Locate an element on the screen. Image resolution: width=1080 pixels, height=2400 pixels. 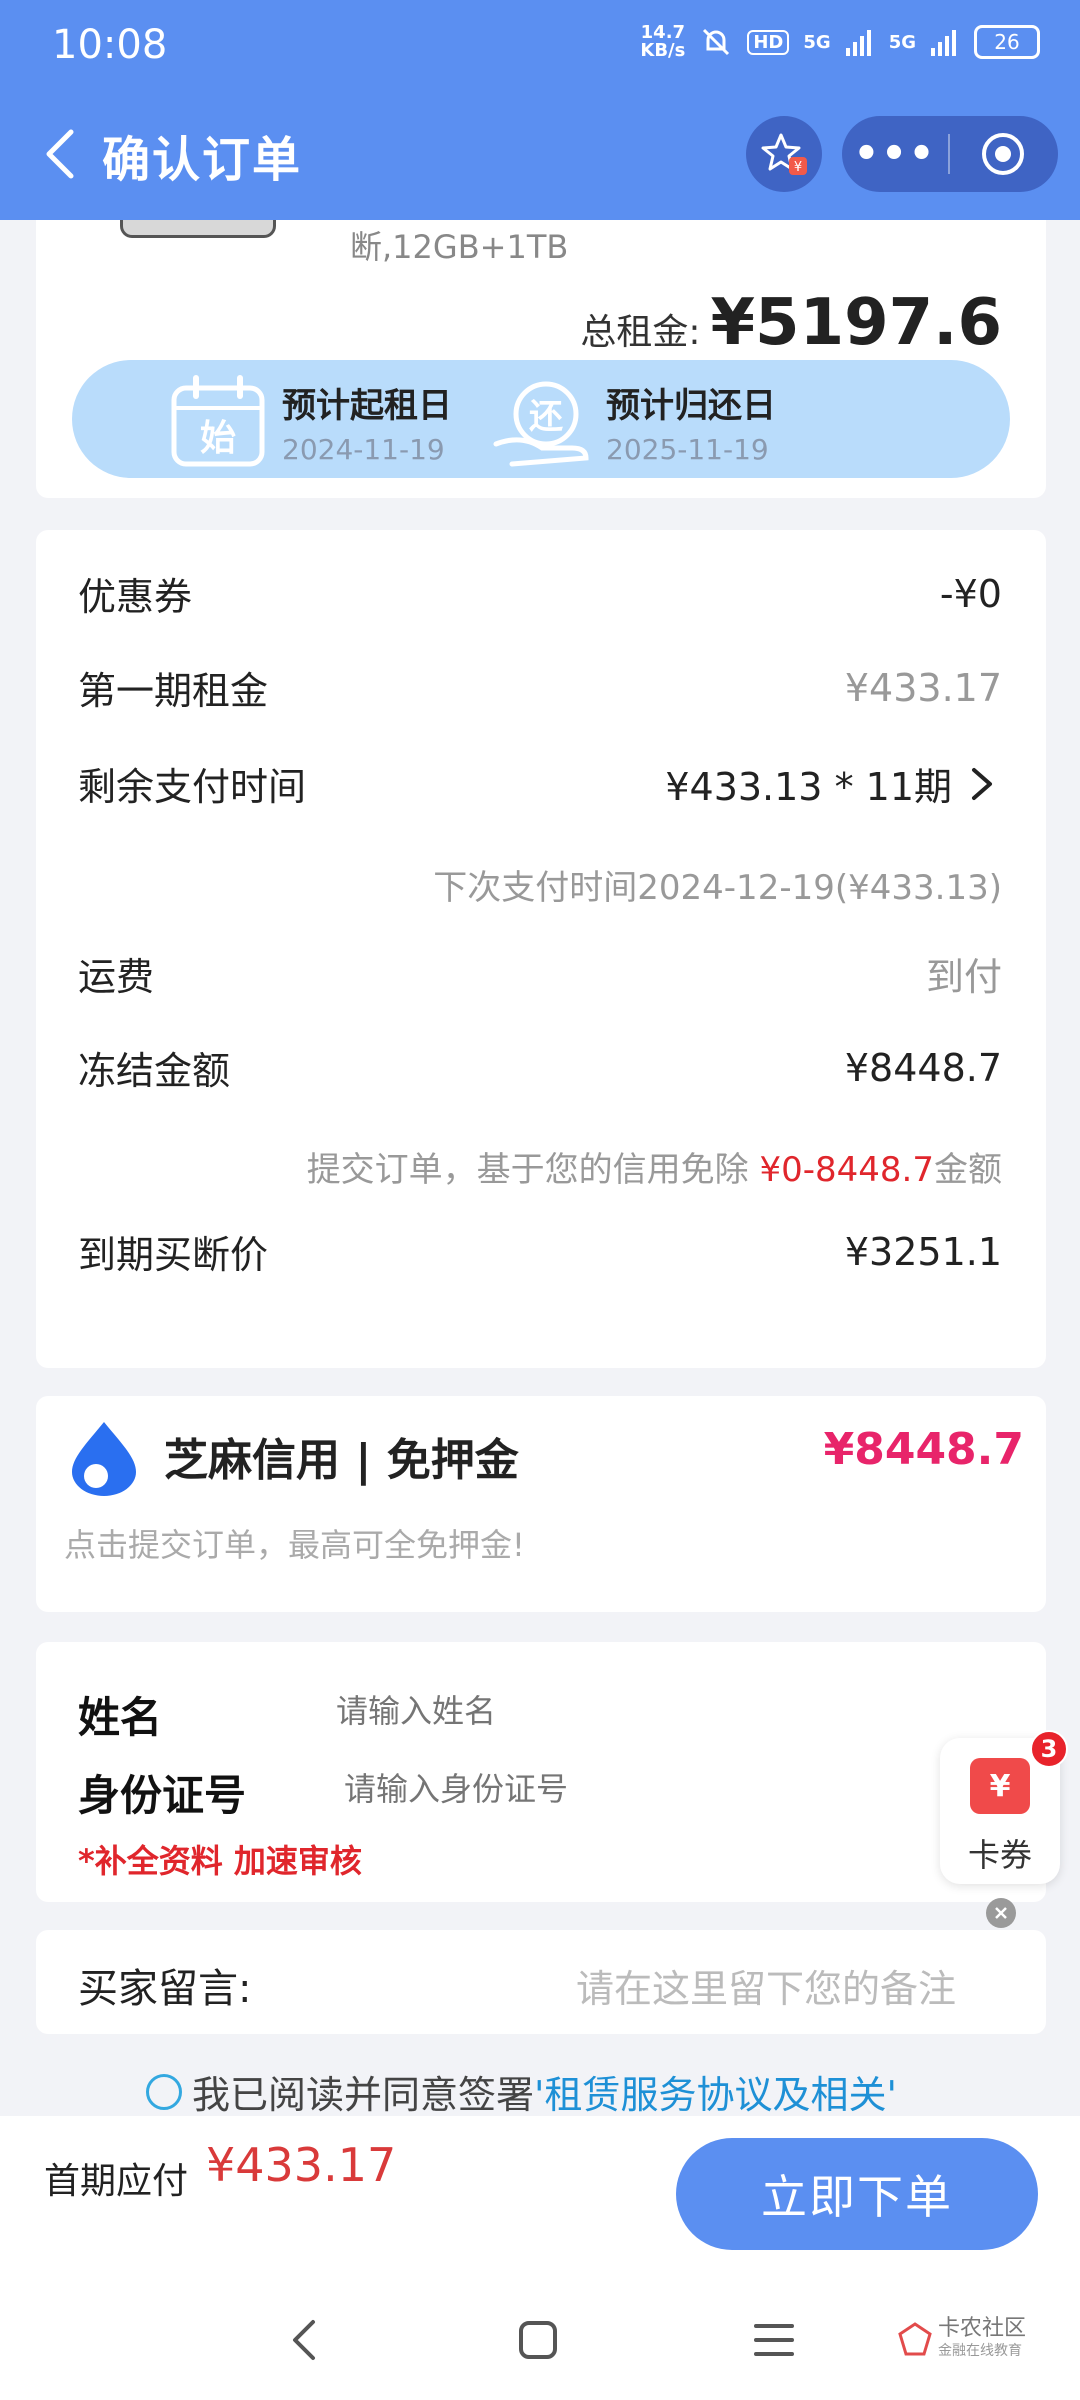
start-date-block: 始 预计起租日 2024-11-19 is located at coordinates (310, 422).